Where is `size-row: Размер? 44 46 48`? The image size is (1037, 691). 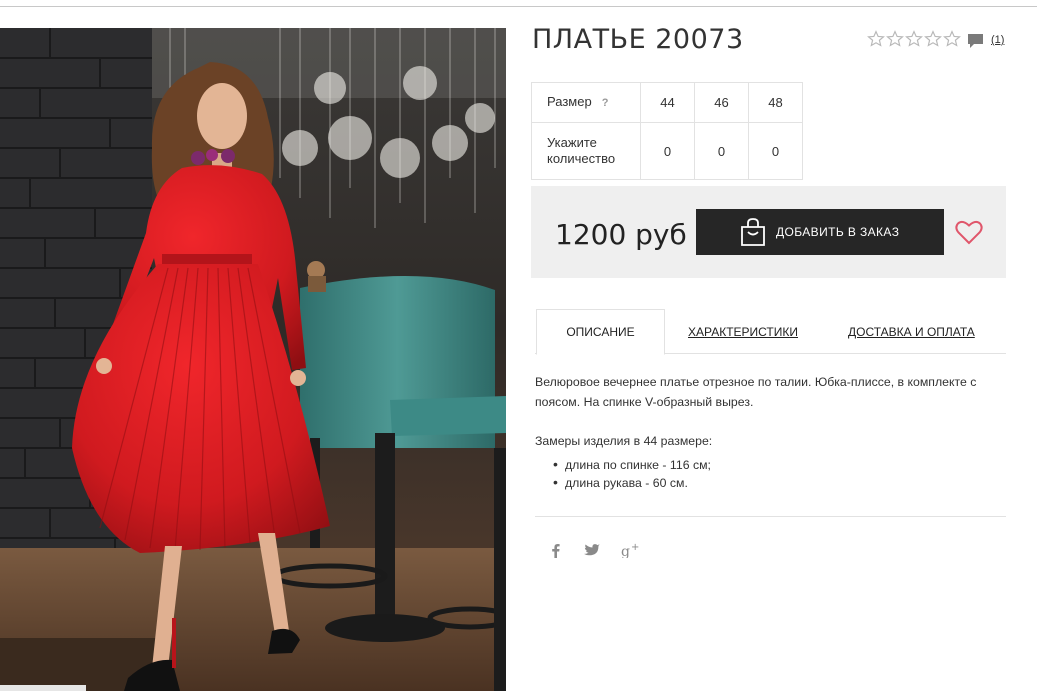 size-row: Размер? 44 46 48 is located at coordinates (667, 102).